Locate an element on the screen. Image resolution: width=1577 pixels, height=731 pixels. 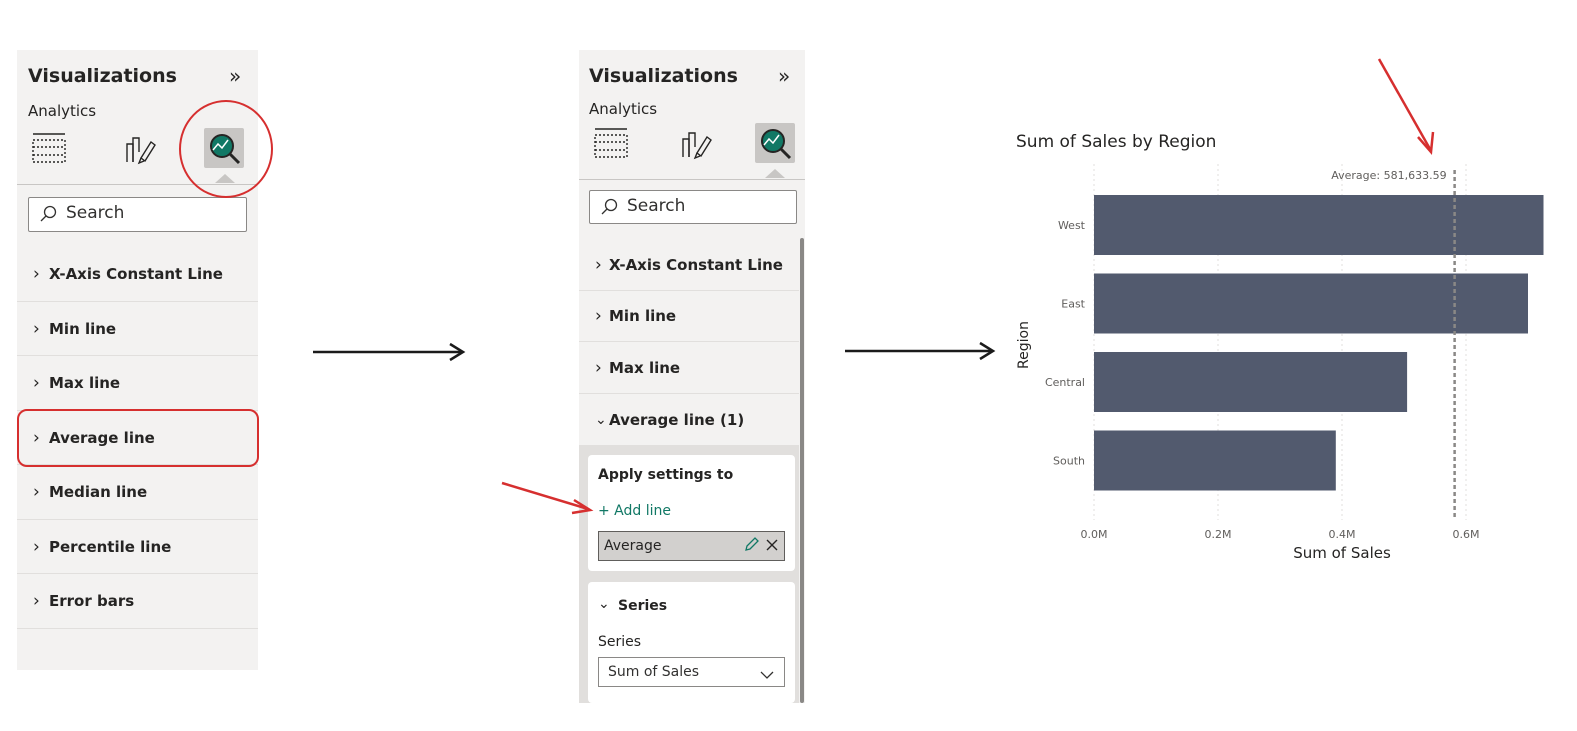
close-icon is located at coordinates (772, 547).